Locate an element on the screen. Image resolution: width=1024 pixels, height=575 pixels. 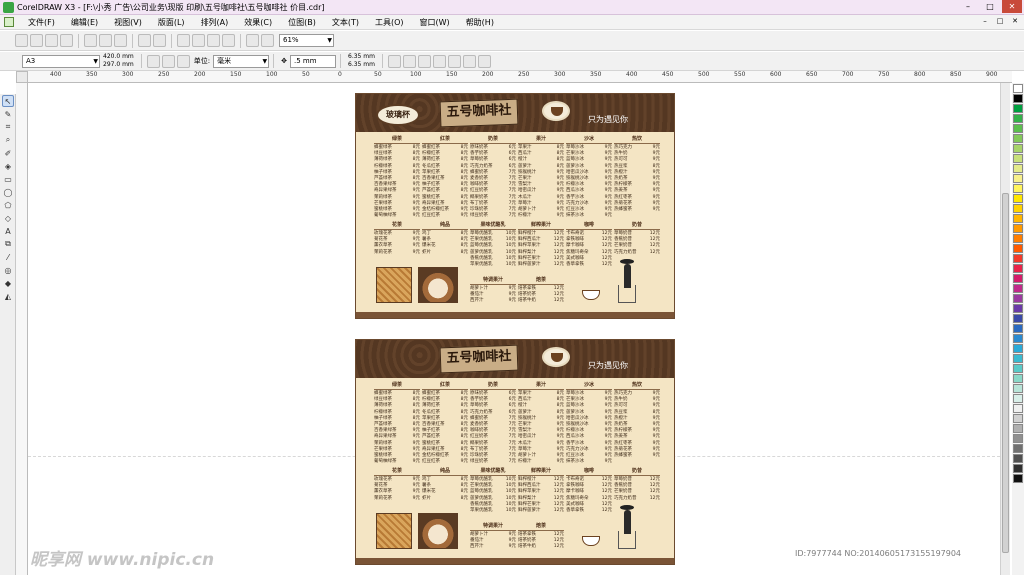
menu-help: 帮助(H) is located at coordinates (480, 22).